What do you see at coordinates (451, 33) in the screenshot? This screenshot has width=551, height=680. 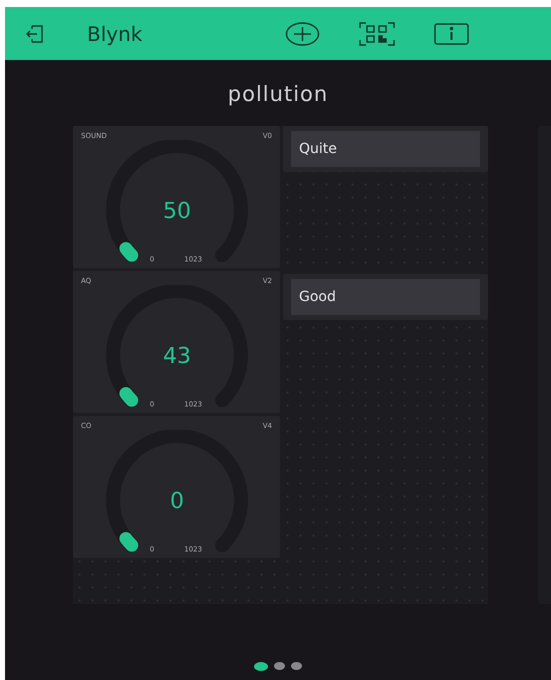 I see `info-icon` at bounding box center [451, 33].